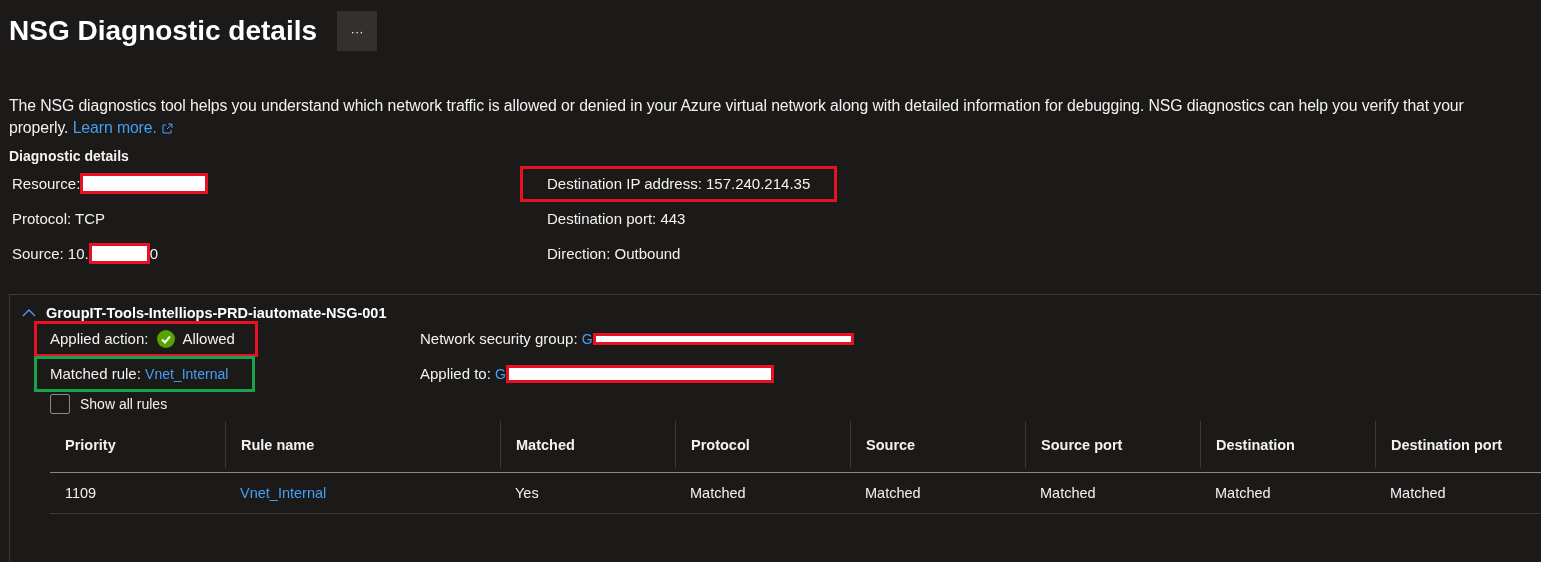 Image resolution: width=1541 pixels, height=562 pixels. I want to click on detail-text: Destination IP address: 157.240.214.35, so click(679, 183).